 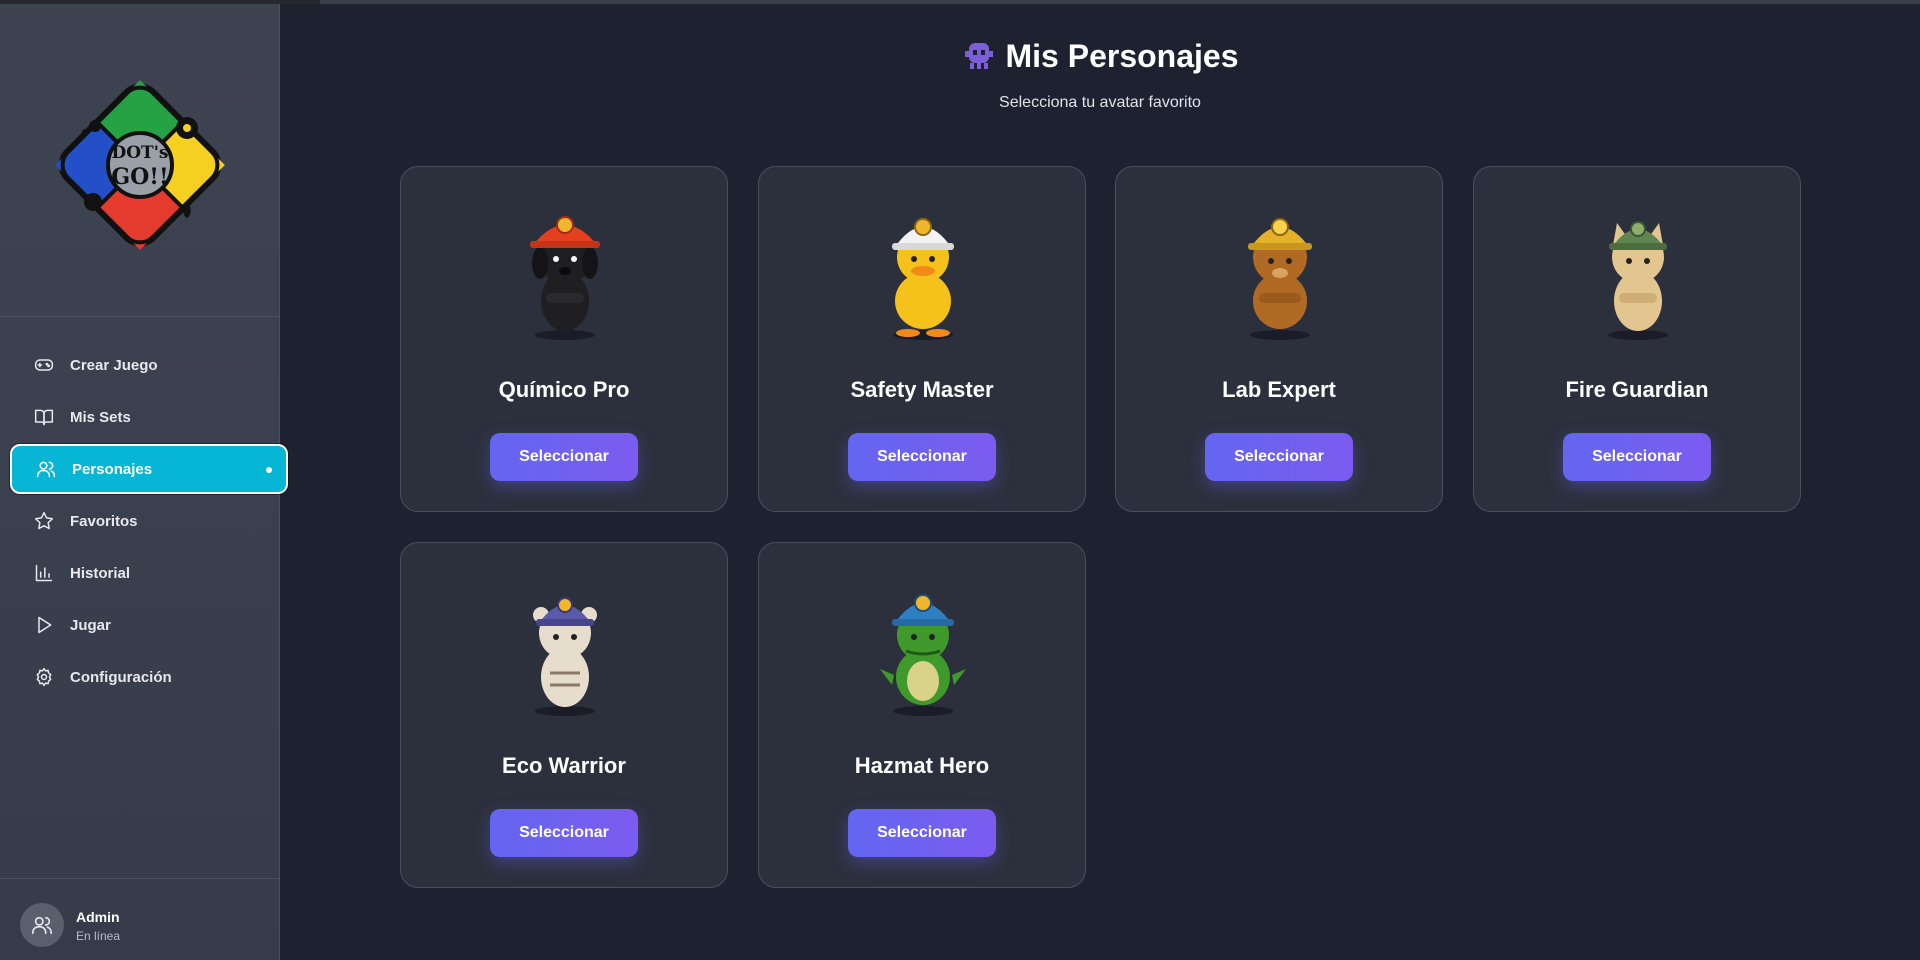 What do you see at coordinates (44, 677) in the screenshot?
I see `gear-icon` at bounding box center [44, 677].